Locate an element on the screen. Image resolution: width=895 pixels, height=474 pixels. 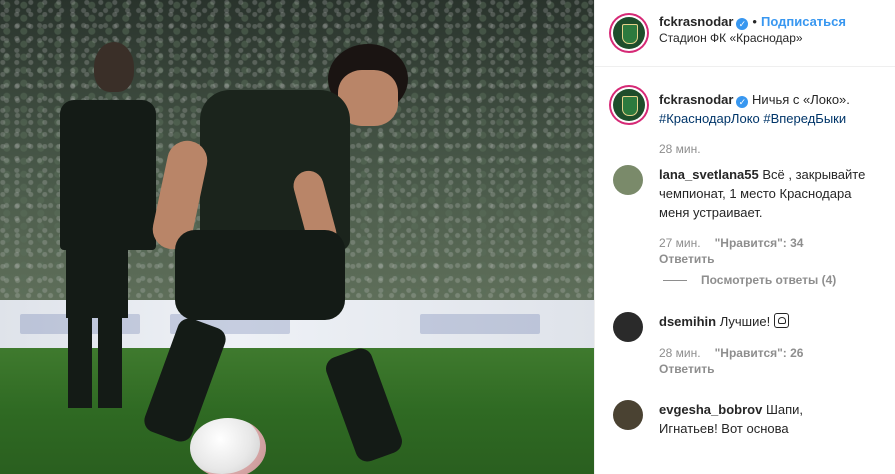
replies-line is located at coordinates (675, 281).